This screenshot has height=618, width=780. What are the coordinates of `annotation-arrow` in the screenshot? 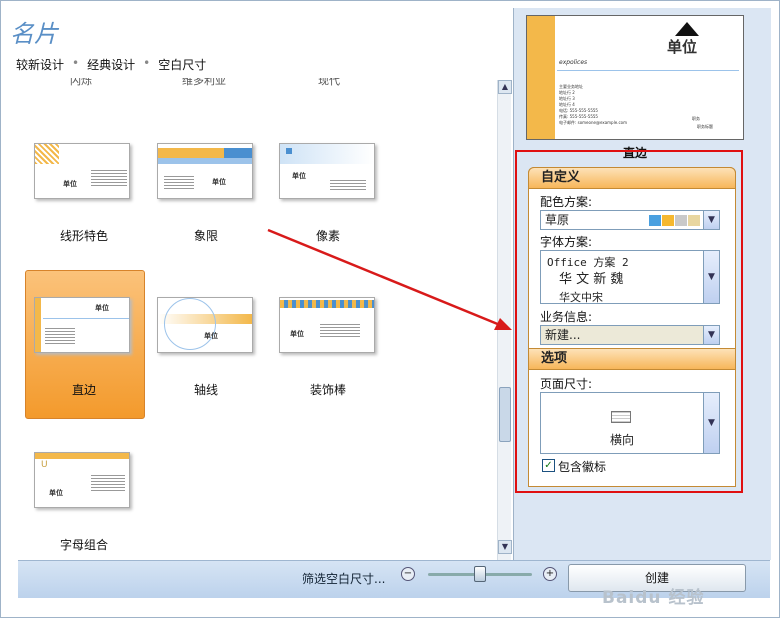 It's located at (389, 279).